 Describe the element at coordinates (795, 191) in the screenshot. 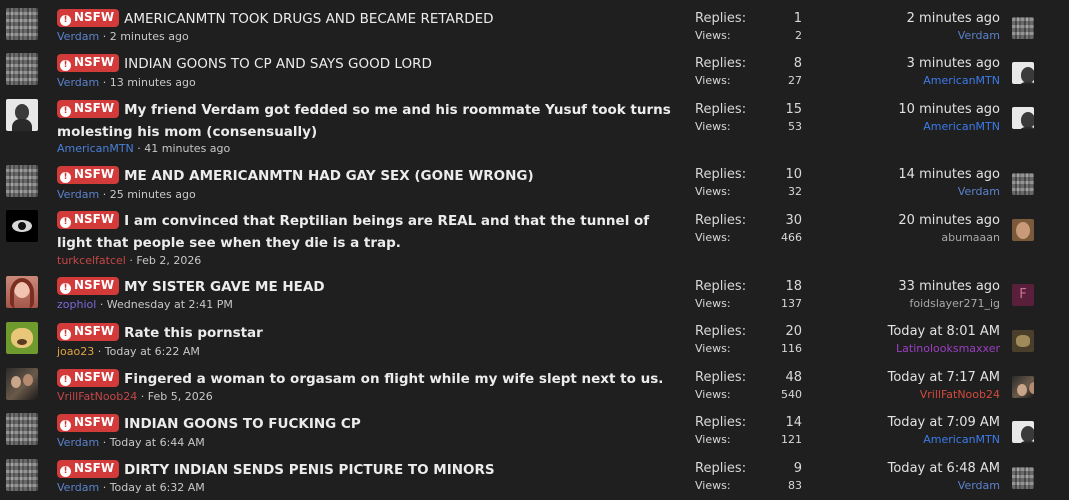

I see `views-count: 32` at that location.